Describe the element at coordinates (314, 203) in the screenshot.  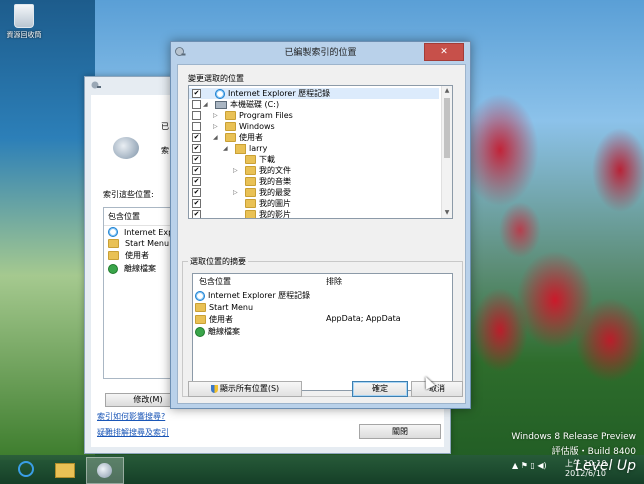
I see `tree-item: ✔ 我的圖片` at that location.